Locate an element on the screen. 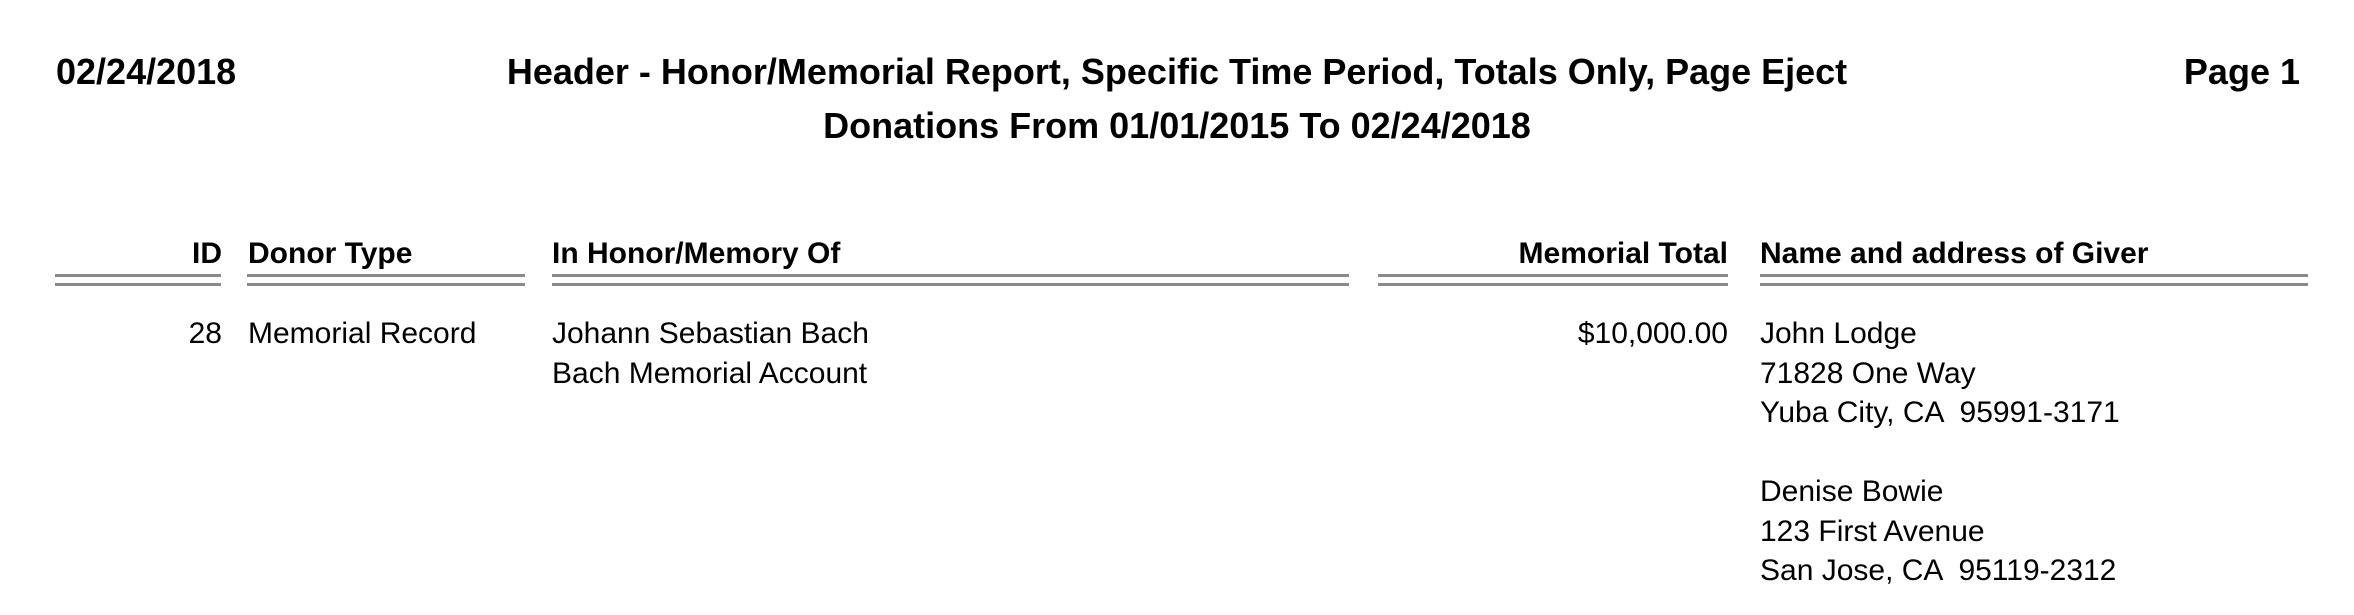  report-subtitle: Donations From 01/01/2015 To 02/24/2018 is located at coordinates (1177, 125).